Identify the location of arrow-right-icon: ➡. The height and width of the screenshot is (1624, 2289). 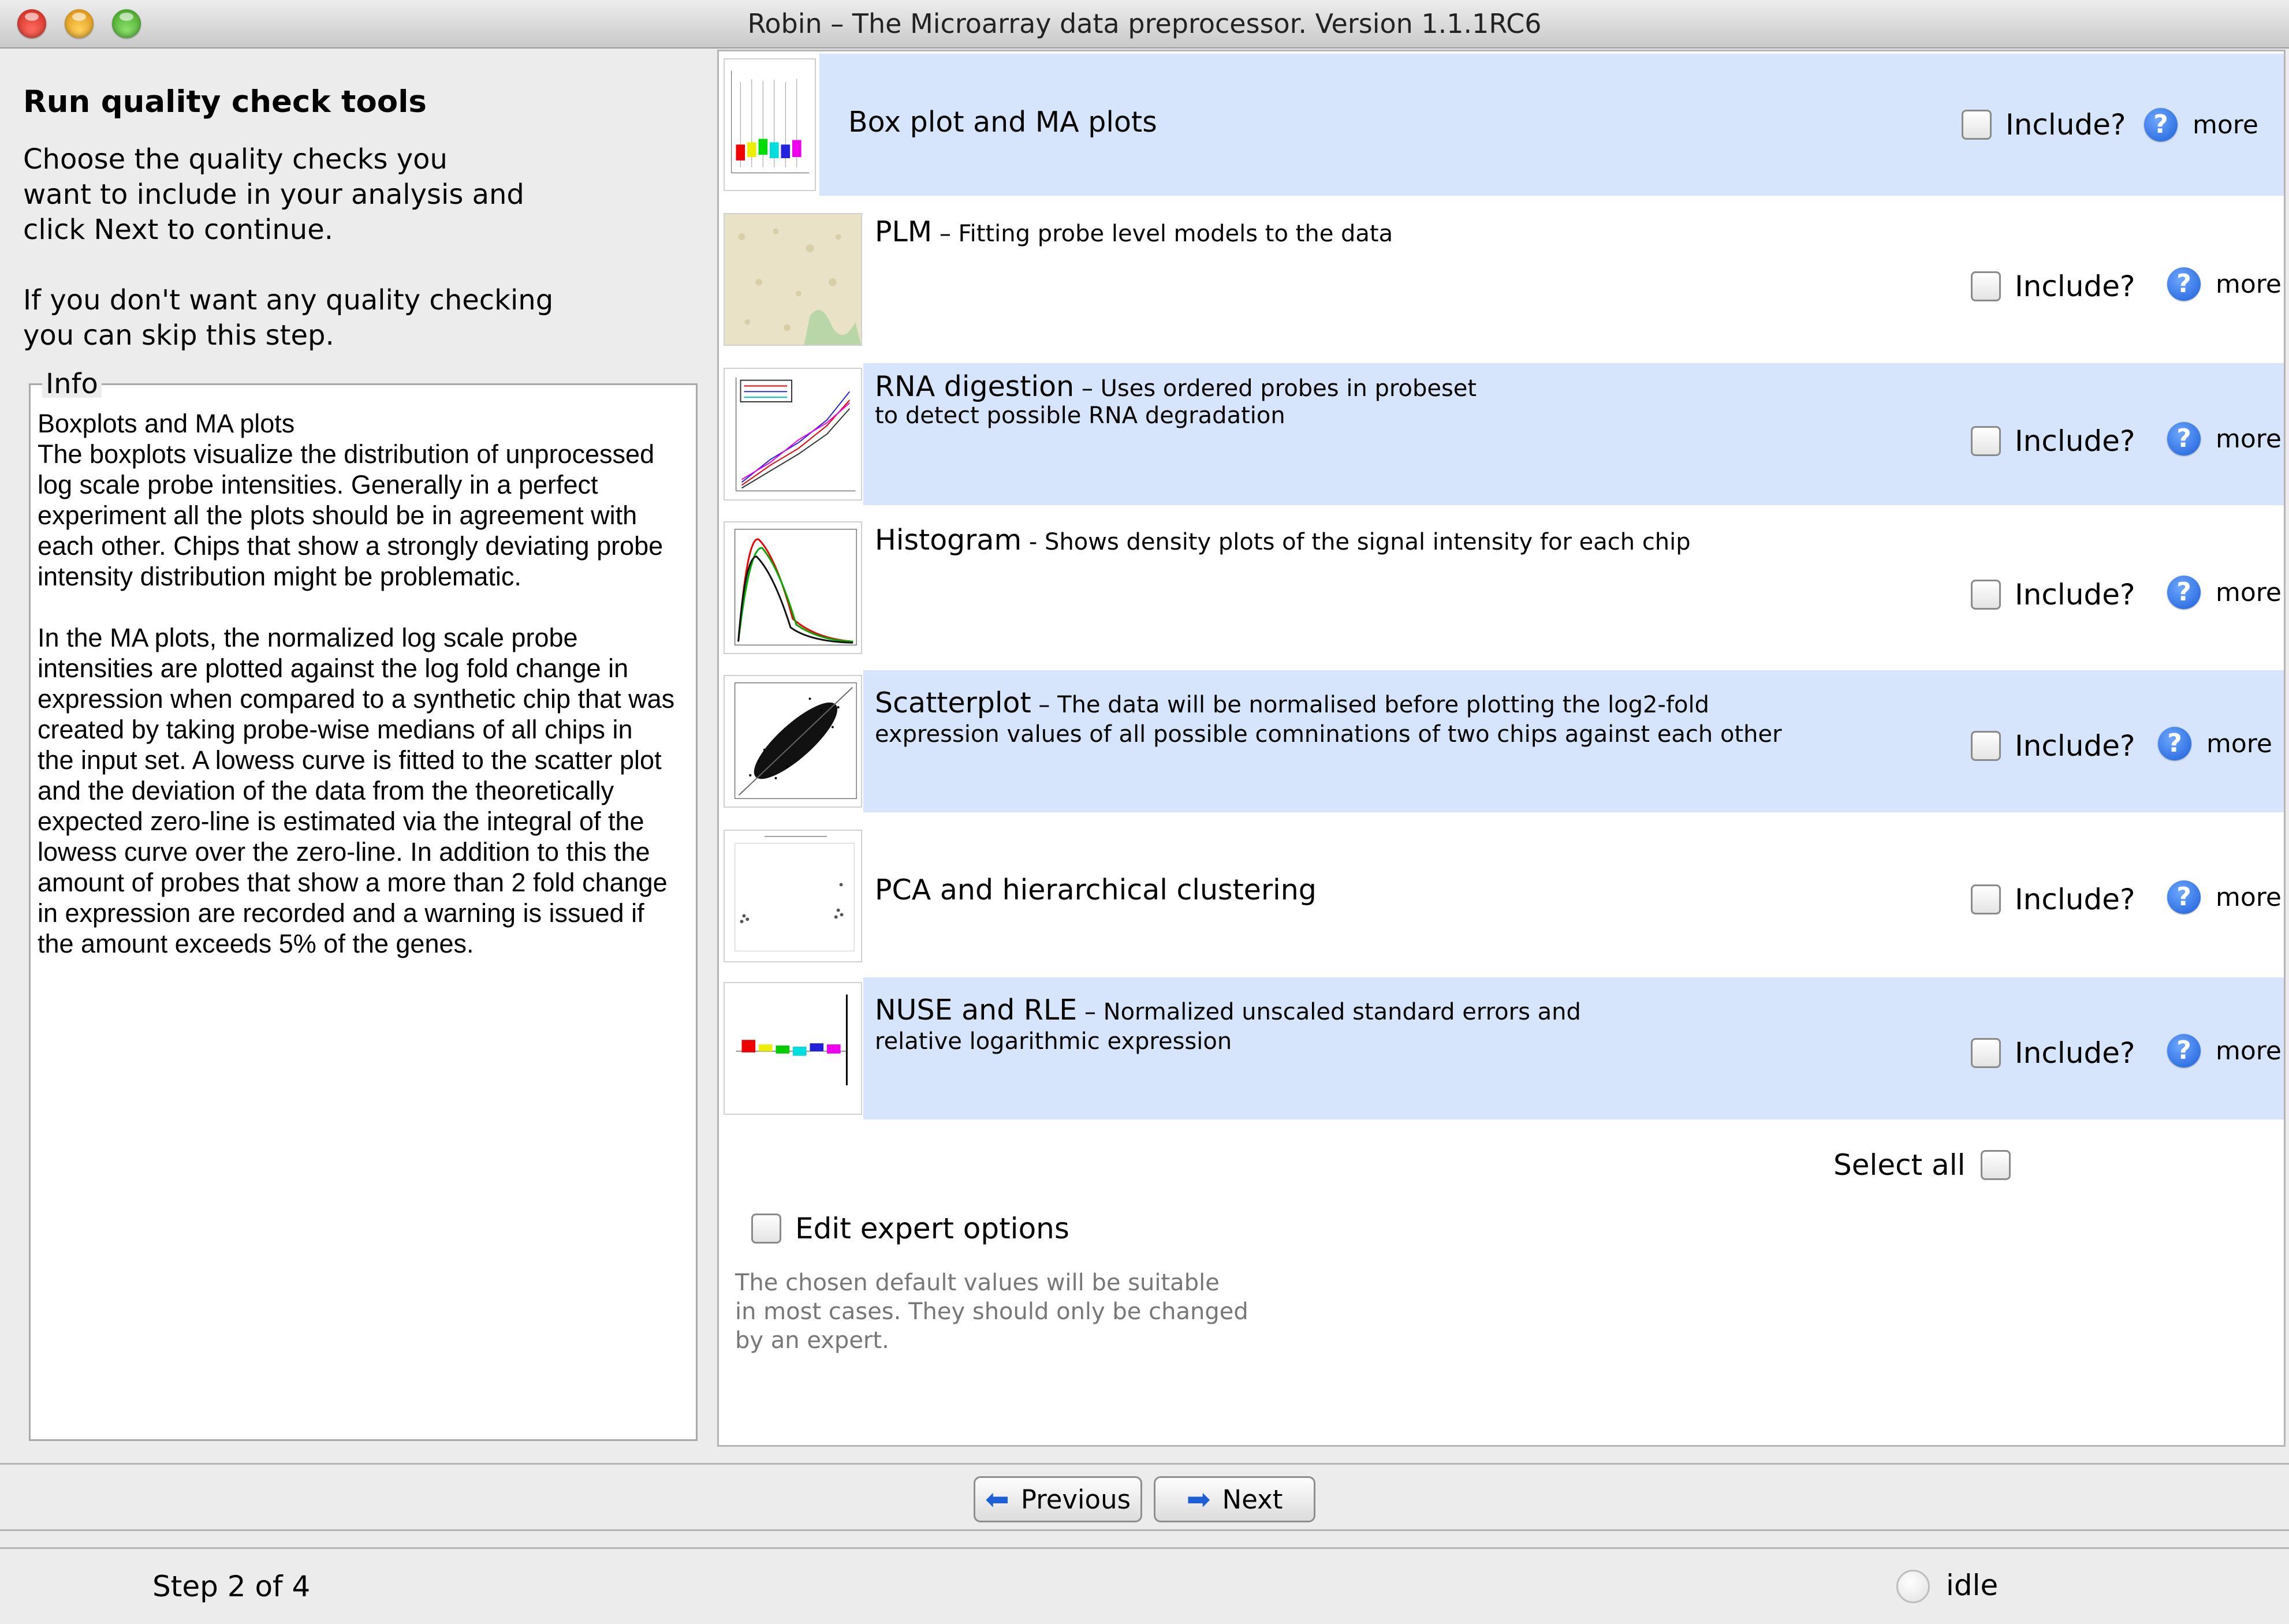
(1199, 1499).